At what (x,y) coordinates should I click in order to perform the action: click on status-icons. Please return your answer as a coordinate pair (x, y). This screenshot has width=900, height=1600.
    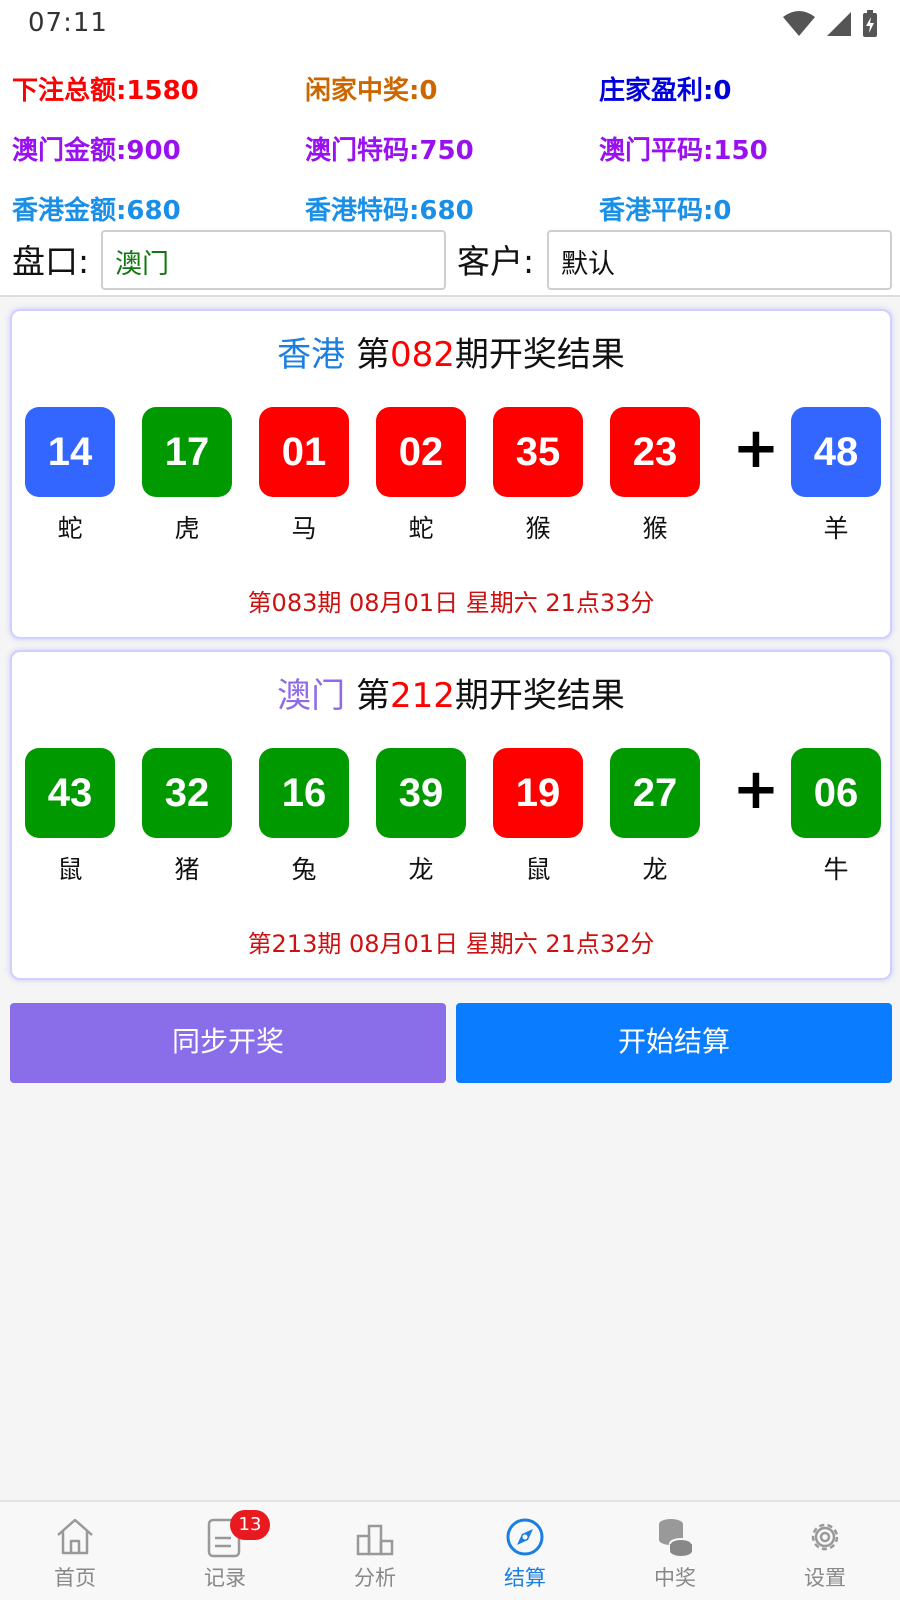
    Looking at the image, I should click on (830, 24).